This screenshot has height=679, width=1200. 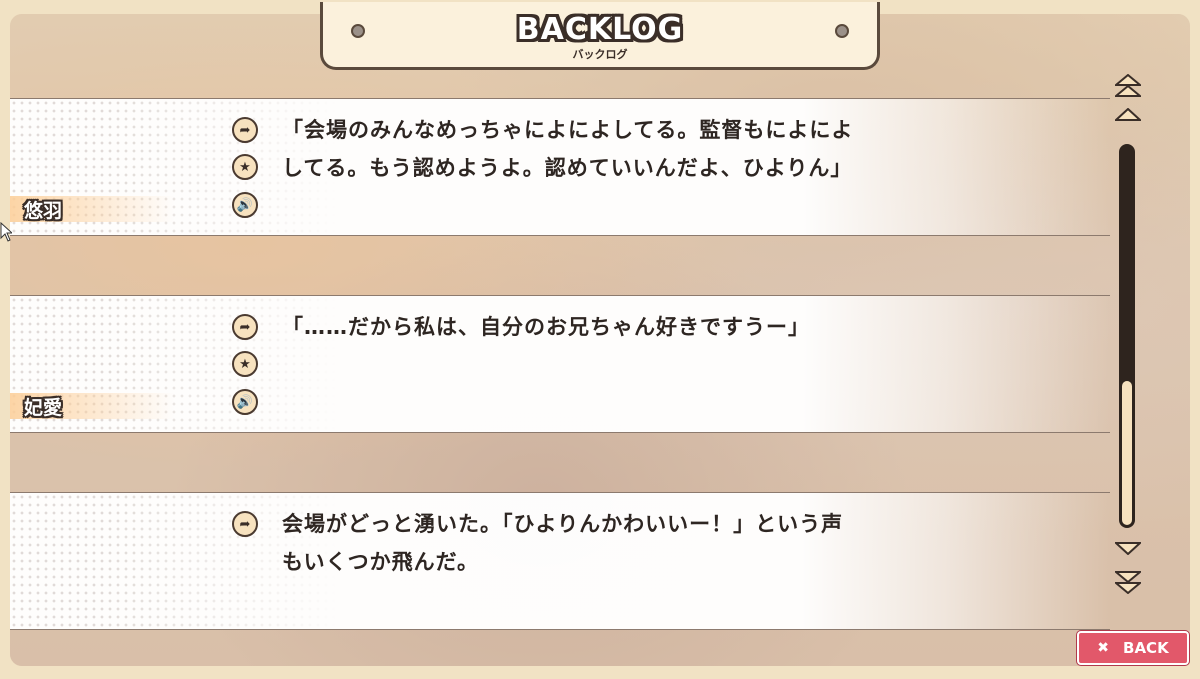 I want to click on mouse-cursor-icon, so click(x=6, y=232).